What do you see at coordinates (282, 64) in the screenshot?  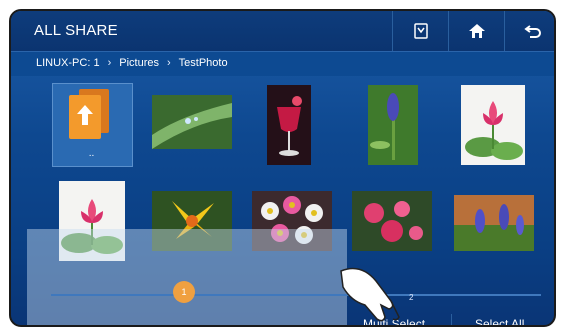 I see `breadcrumb-bar: LINUX-PC: 1 › Pictures › TestPhoto` at bounding box center [282, 64].